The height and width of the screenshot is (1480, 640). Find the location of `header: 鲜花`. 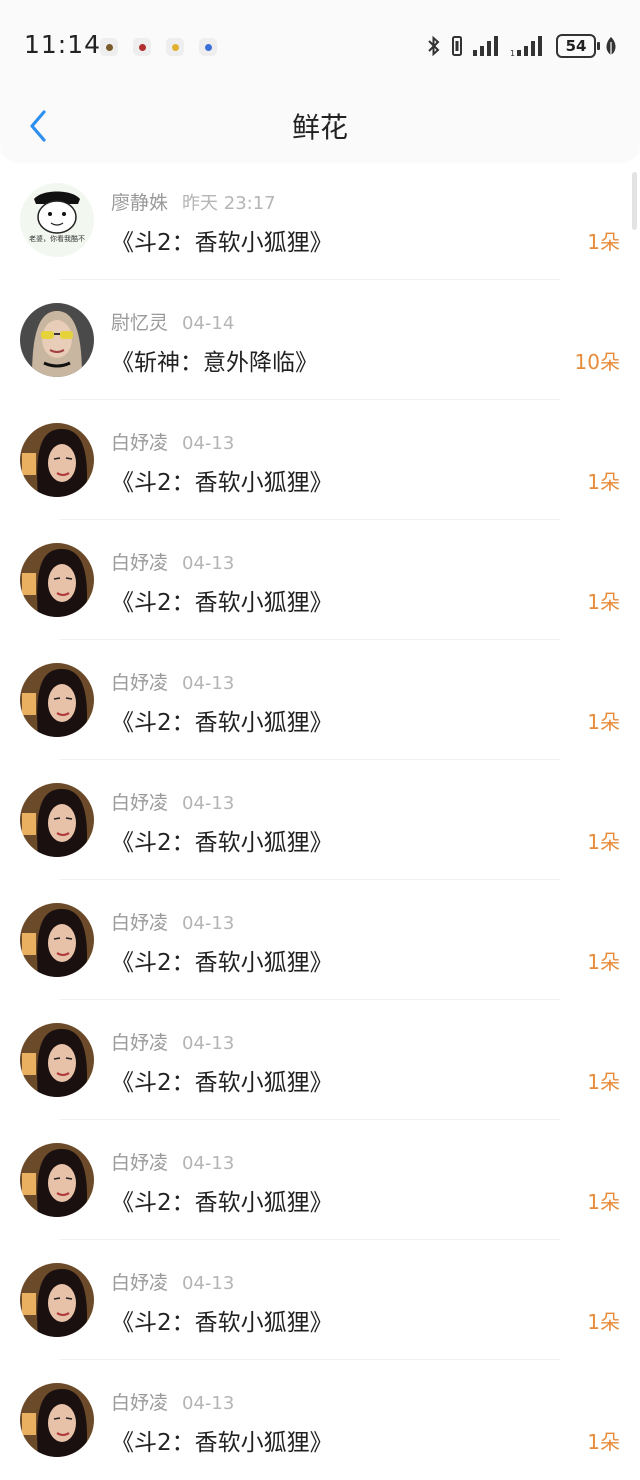

header: 鲜花 is located at coordinates (320, 128).